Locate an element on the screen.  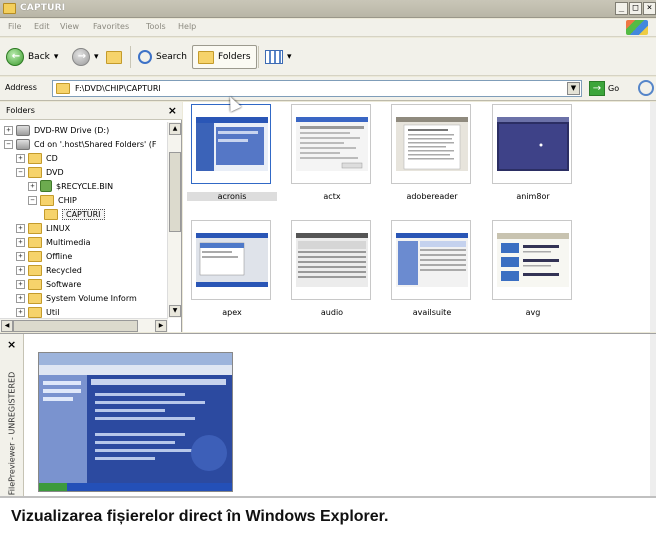
go-label: Go is located at coordinates (614, 88).